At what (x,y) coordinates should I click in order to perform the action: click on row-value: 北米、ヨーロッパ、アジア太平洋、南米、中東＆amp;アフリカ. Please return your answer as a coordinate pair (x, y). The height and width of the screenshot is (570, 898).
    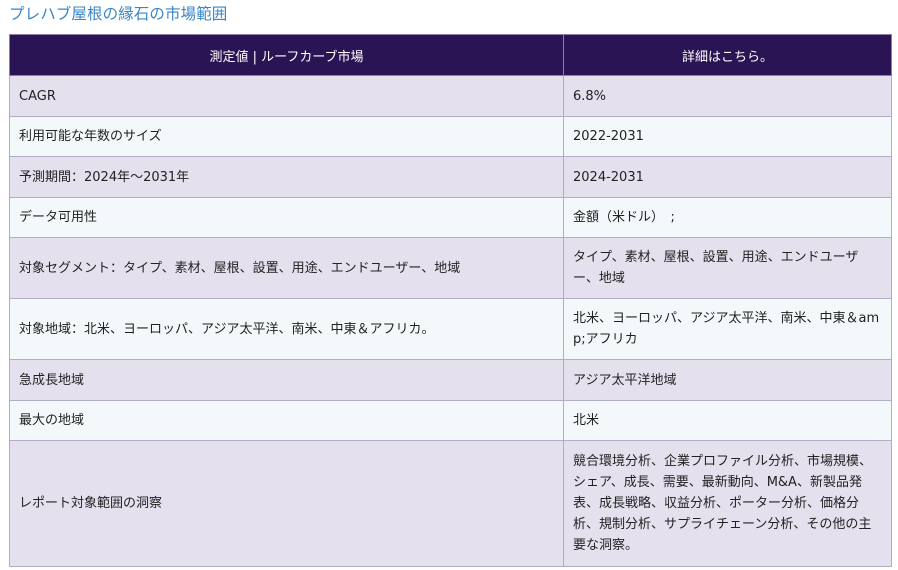
    Looking at the image, I should click on (727, 329).